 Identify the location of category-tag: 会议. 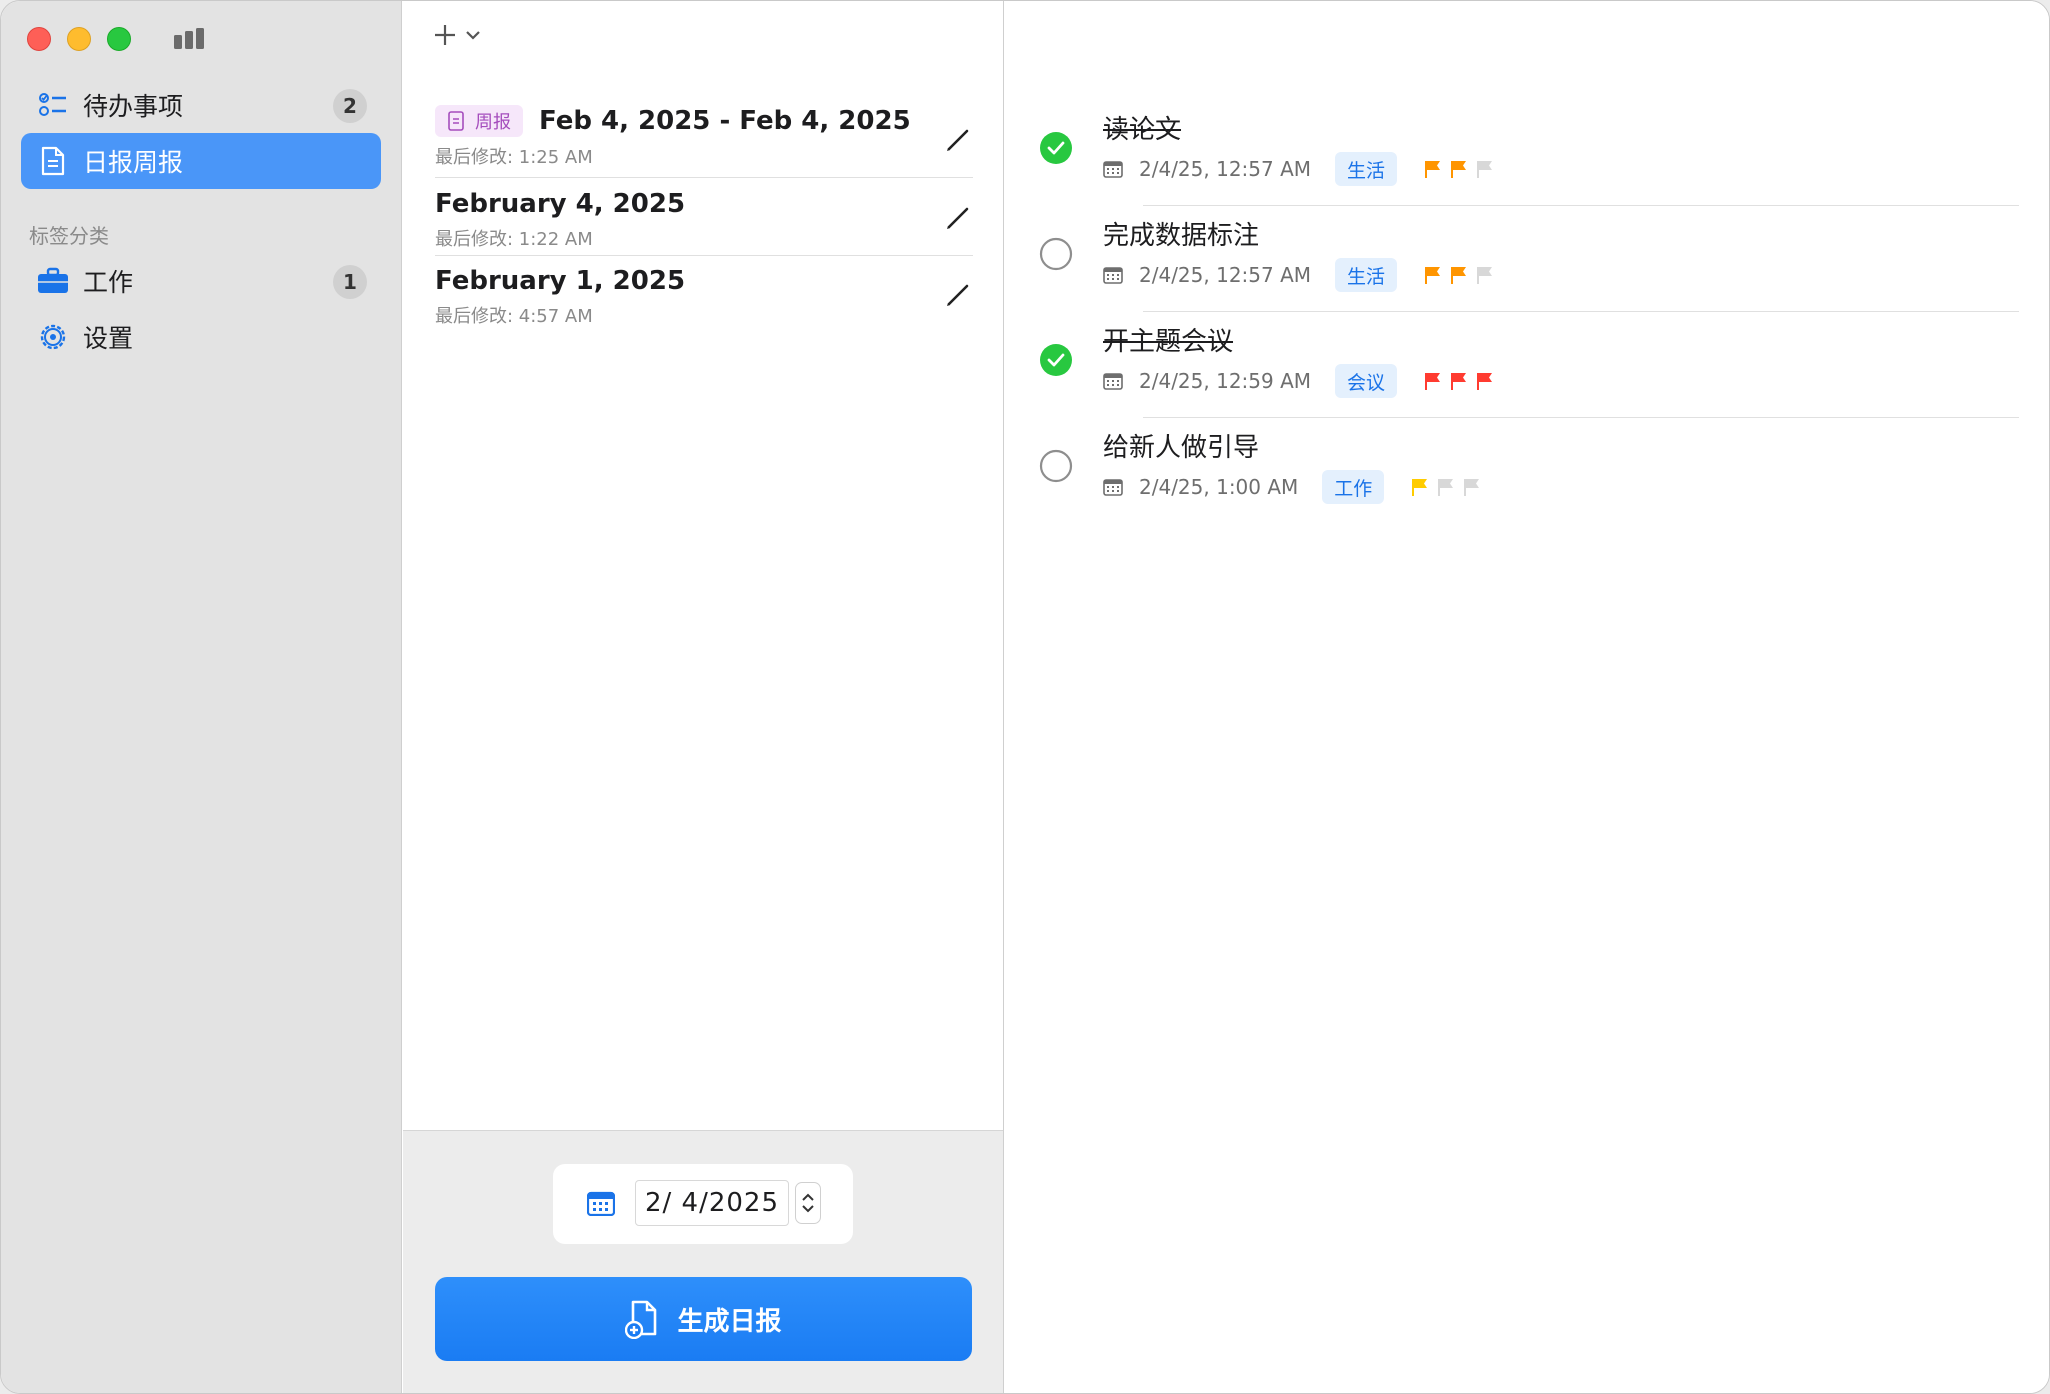
(1366, 381).